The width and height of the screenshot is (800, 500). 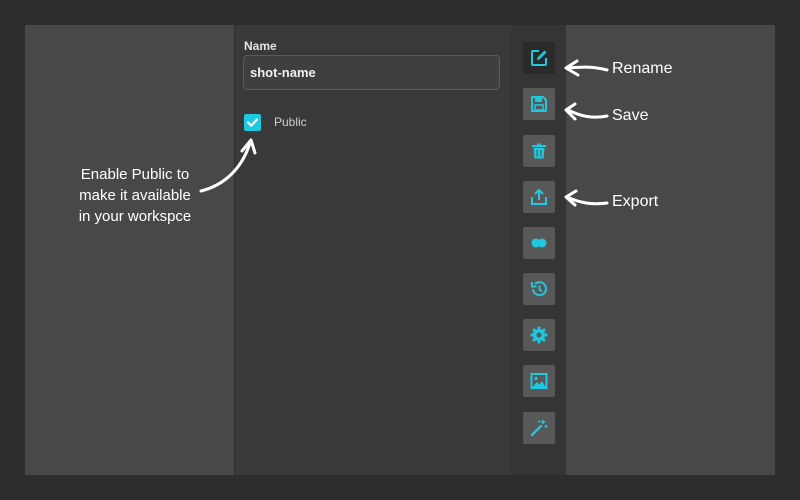 What do you see at coordinates (135, 174) in the screenshot?
I see `public-note-line: Enable Public to` at bounding box center [135, 174].